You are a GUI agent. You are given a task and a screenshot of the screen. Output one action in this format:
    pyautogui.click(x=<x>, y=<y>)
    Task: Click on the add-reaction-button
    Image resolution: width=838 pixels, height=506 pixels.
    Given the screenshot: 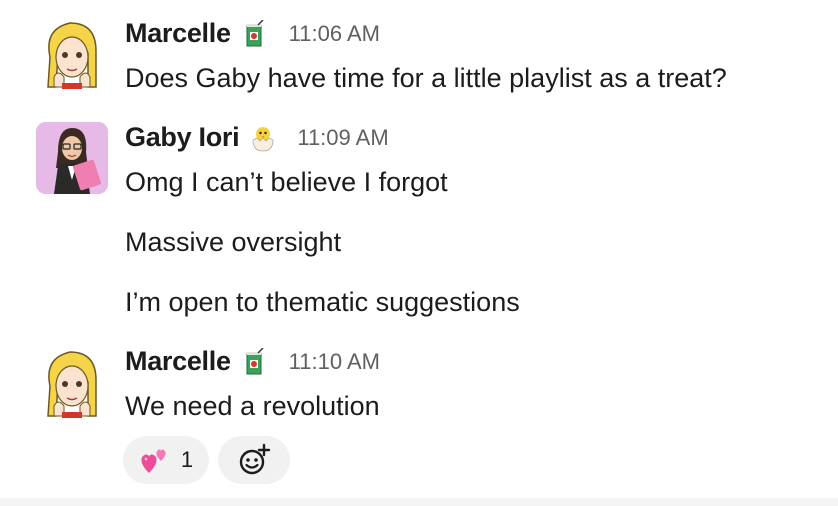 What is the action you would take?
    pyautogui.click(x=254, y=460)
    